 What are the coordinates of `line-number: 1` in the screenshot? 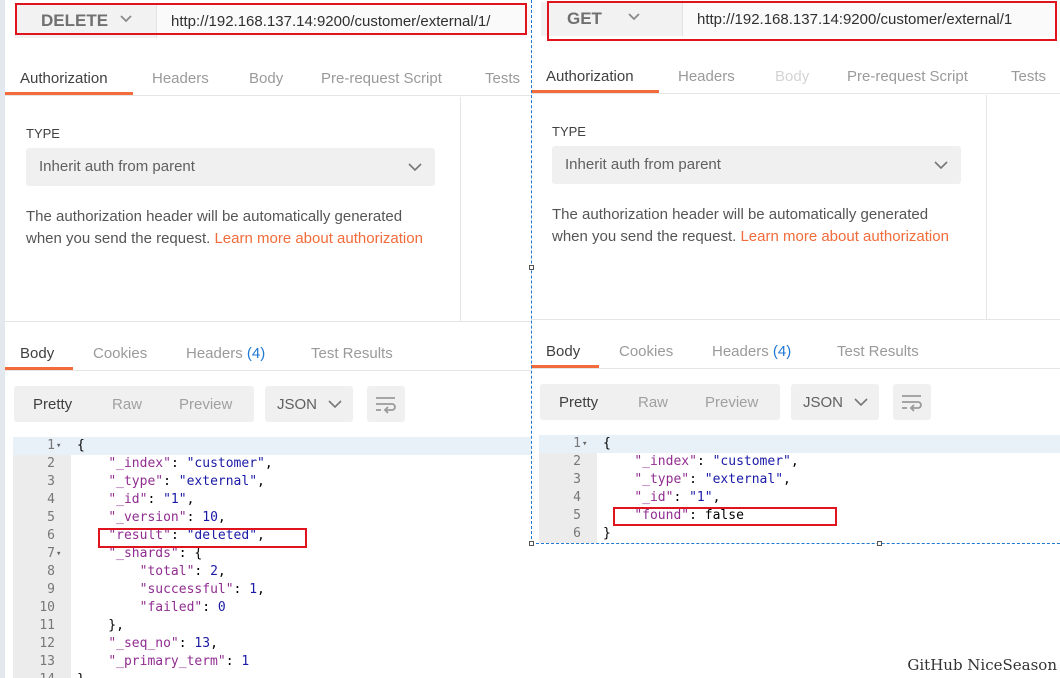 It's located at (51, 445).